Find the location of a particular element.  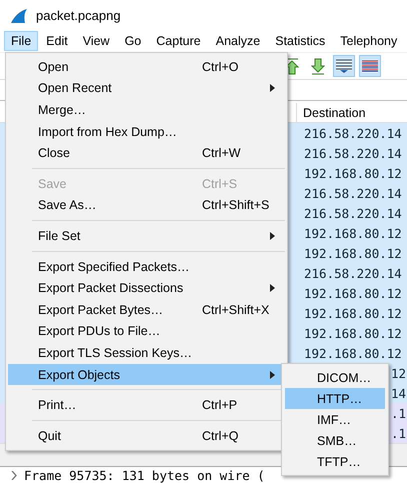

colorize-icon is located at coordinates (370, 66).